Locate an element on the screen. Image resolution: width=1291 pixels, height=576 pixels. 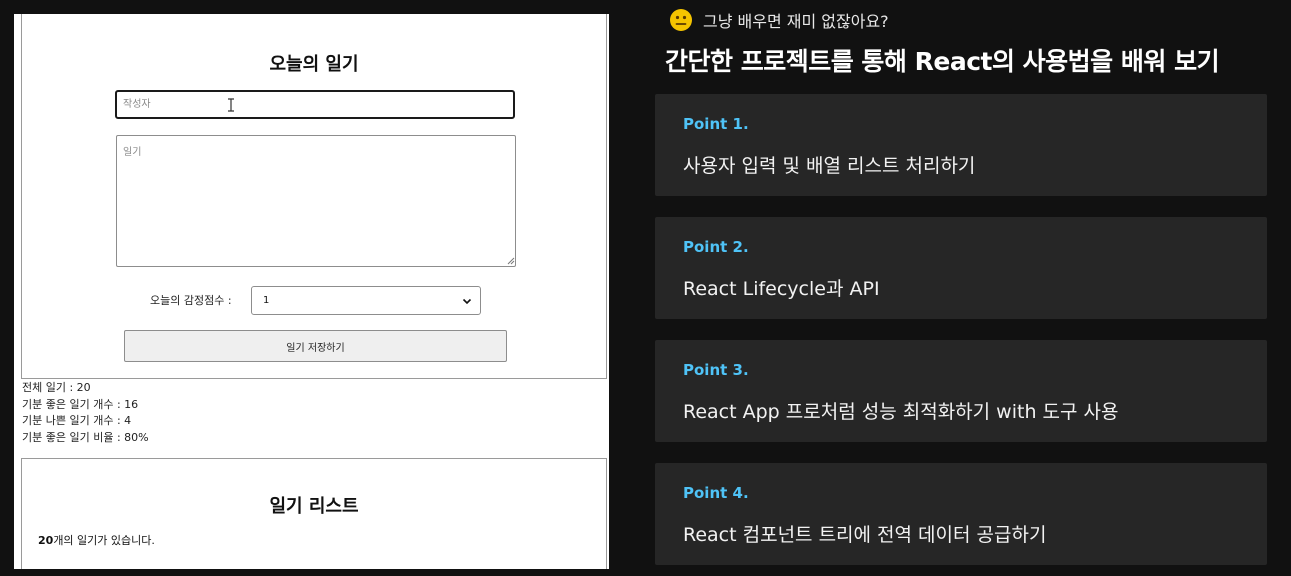
diary-content-textarea is located at coordinates (316, 201).